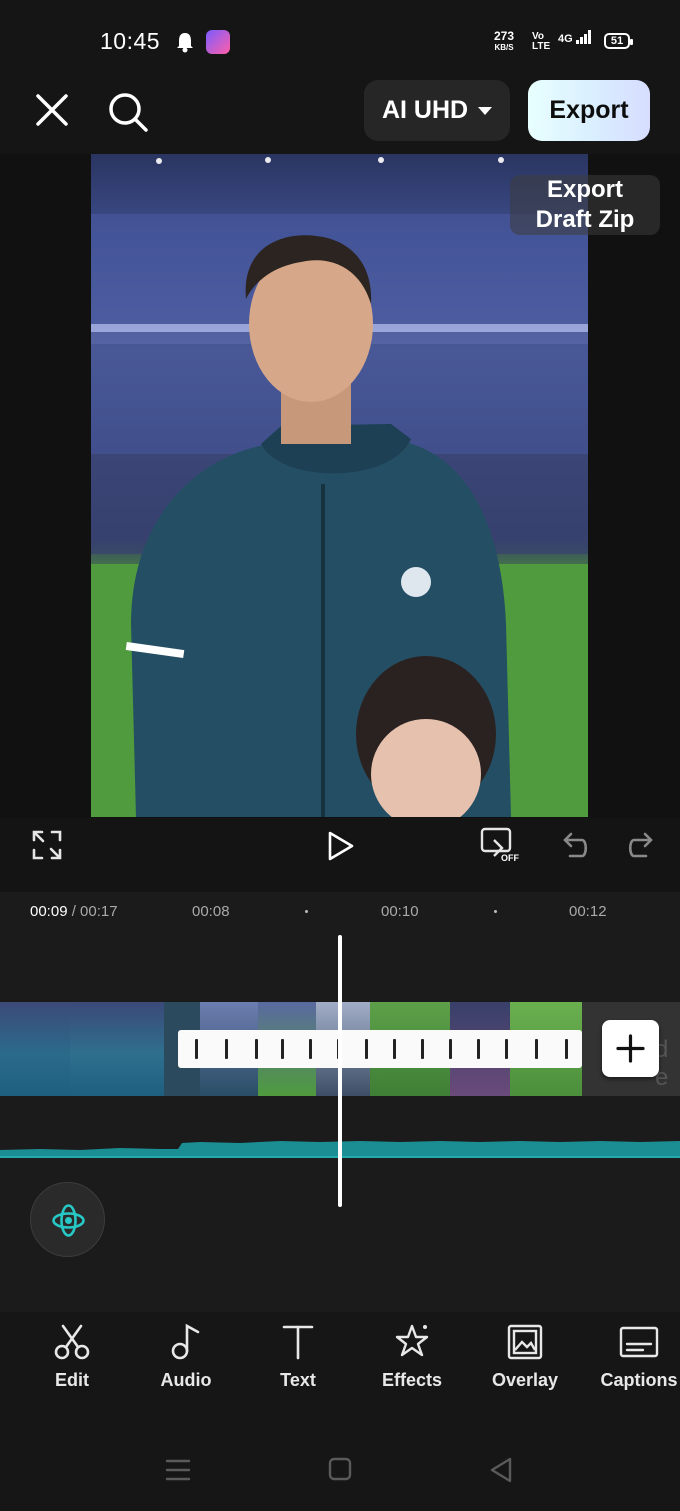  What do you see at coordinates (425, 110) in the screenshot?
I see `ai-uhd-label: AI UHD` at bounding box center [425, 110].